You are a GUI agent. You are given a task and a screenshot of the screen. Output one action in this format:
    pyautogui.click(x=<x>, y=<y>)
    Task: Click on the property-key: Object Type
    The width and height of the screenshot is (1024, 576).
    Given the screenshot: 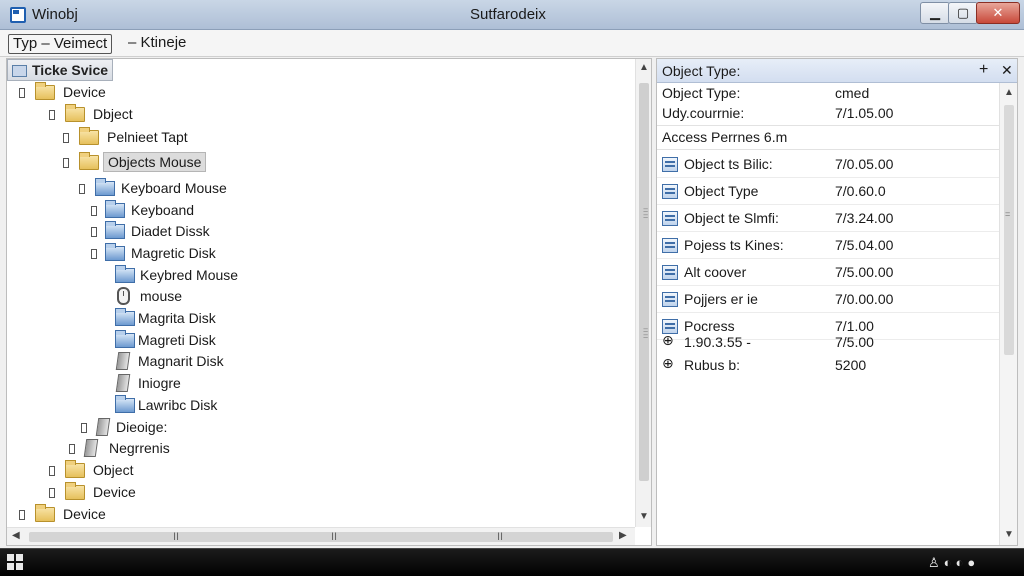 What is the action you would take?
    pyautogui.click(x=721, y=191)
    